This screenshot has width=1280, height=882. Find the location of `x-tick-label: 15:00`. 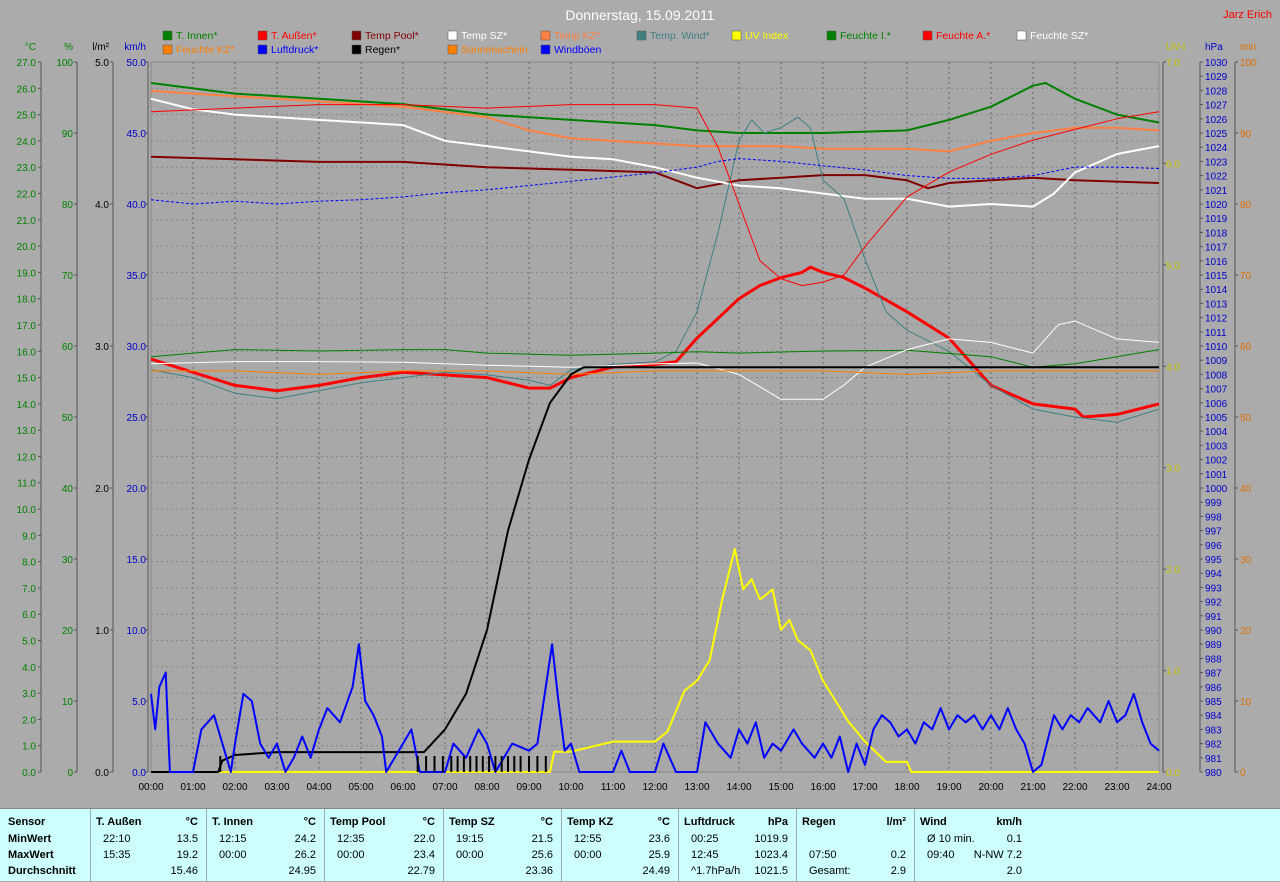

x-tick-label: 15:00 is located at coordinates (780, 787).